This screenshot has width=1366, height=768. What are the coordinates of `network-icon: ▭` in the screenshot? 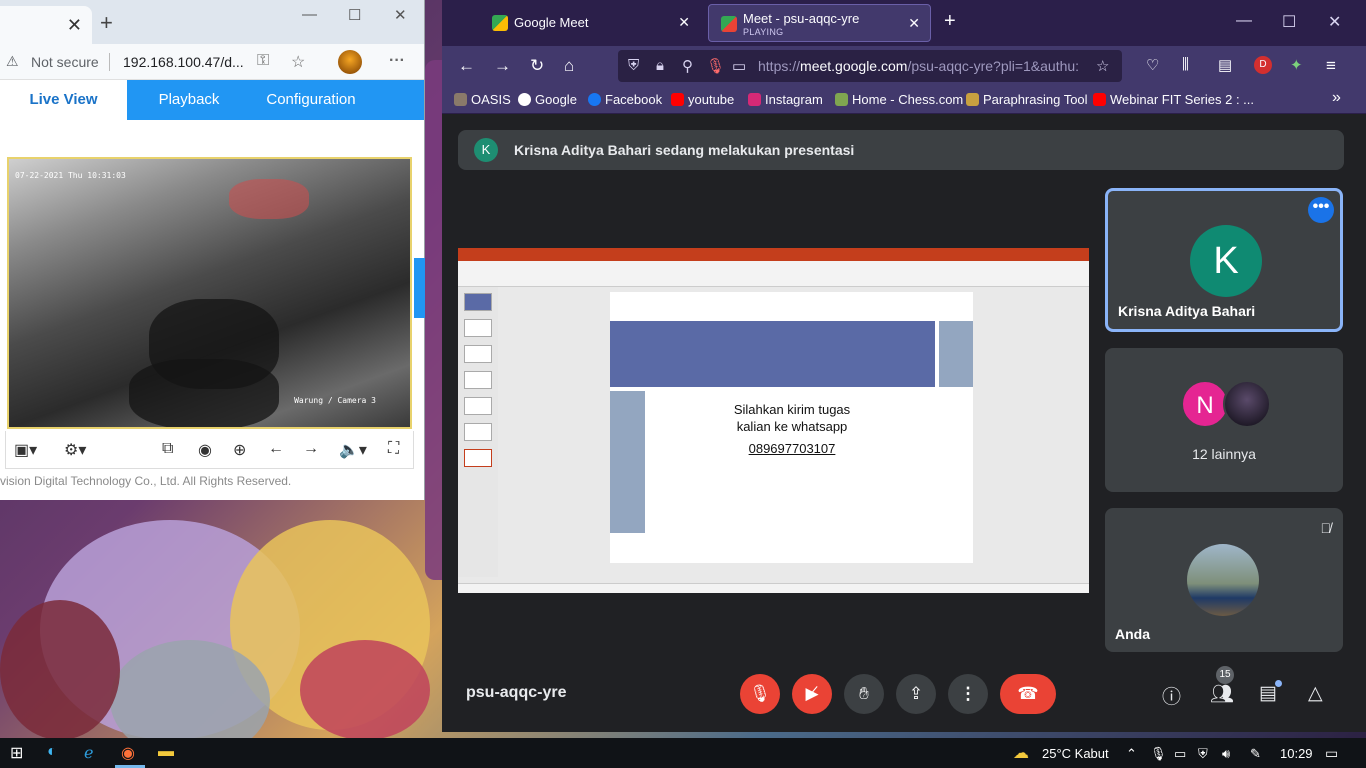 It's located at (1180, 754).